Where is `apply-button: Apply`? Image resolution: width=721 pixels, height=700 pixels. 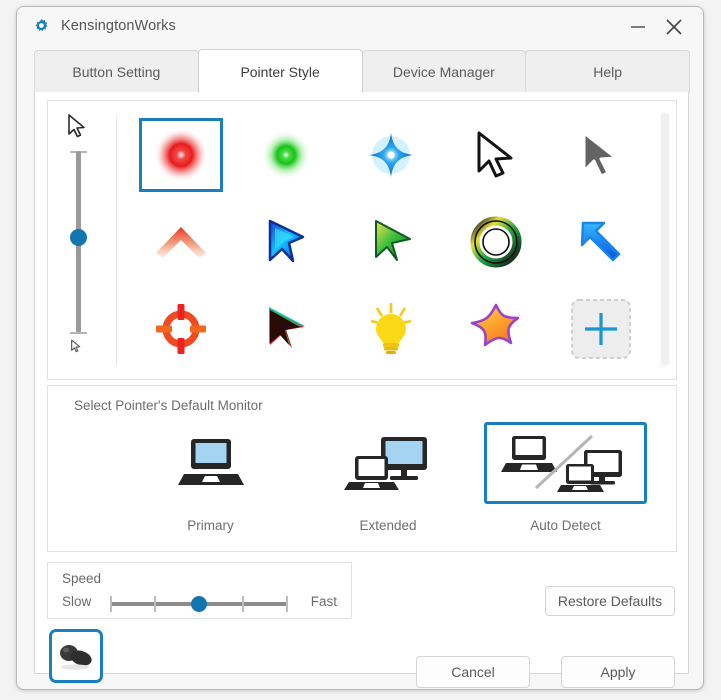 apply-button: Apply is located at coordinates (618, 672).